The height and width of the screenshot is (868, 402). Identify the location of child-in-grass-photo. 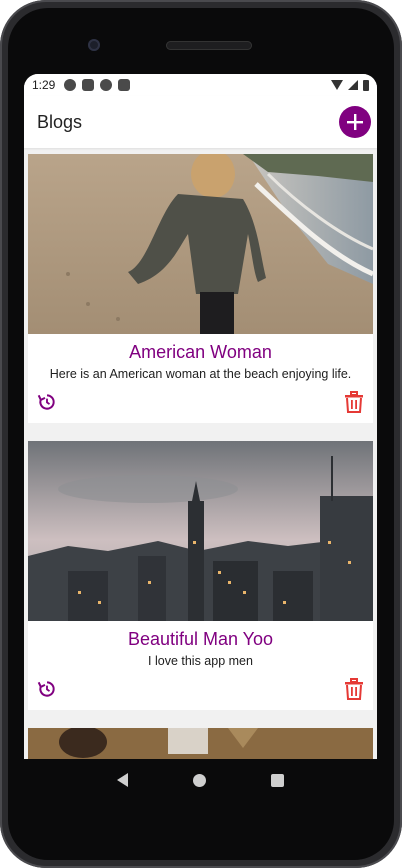
(200, 743).